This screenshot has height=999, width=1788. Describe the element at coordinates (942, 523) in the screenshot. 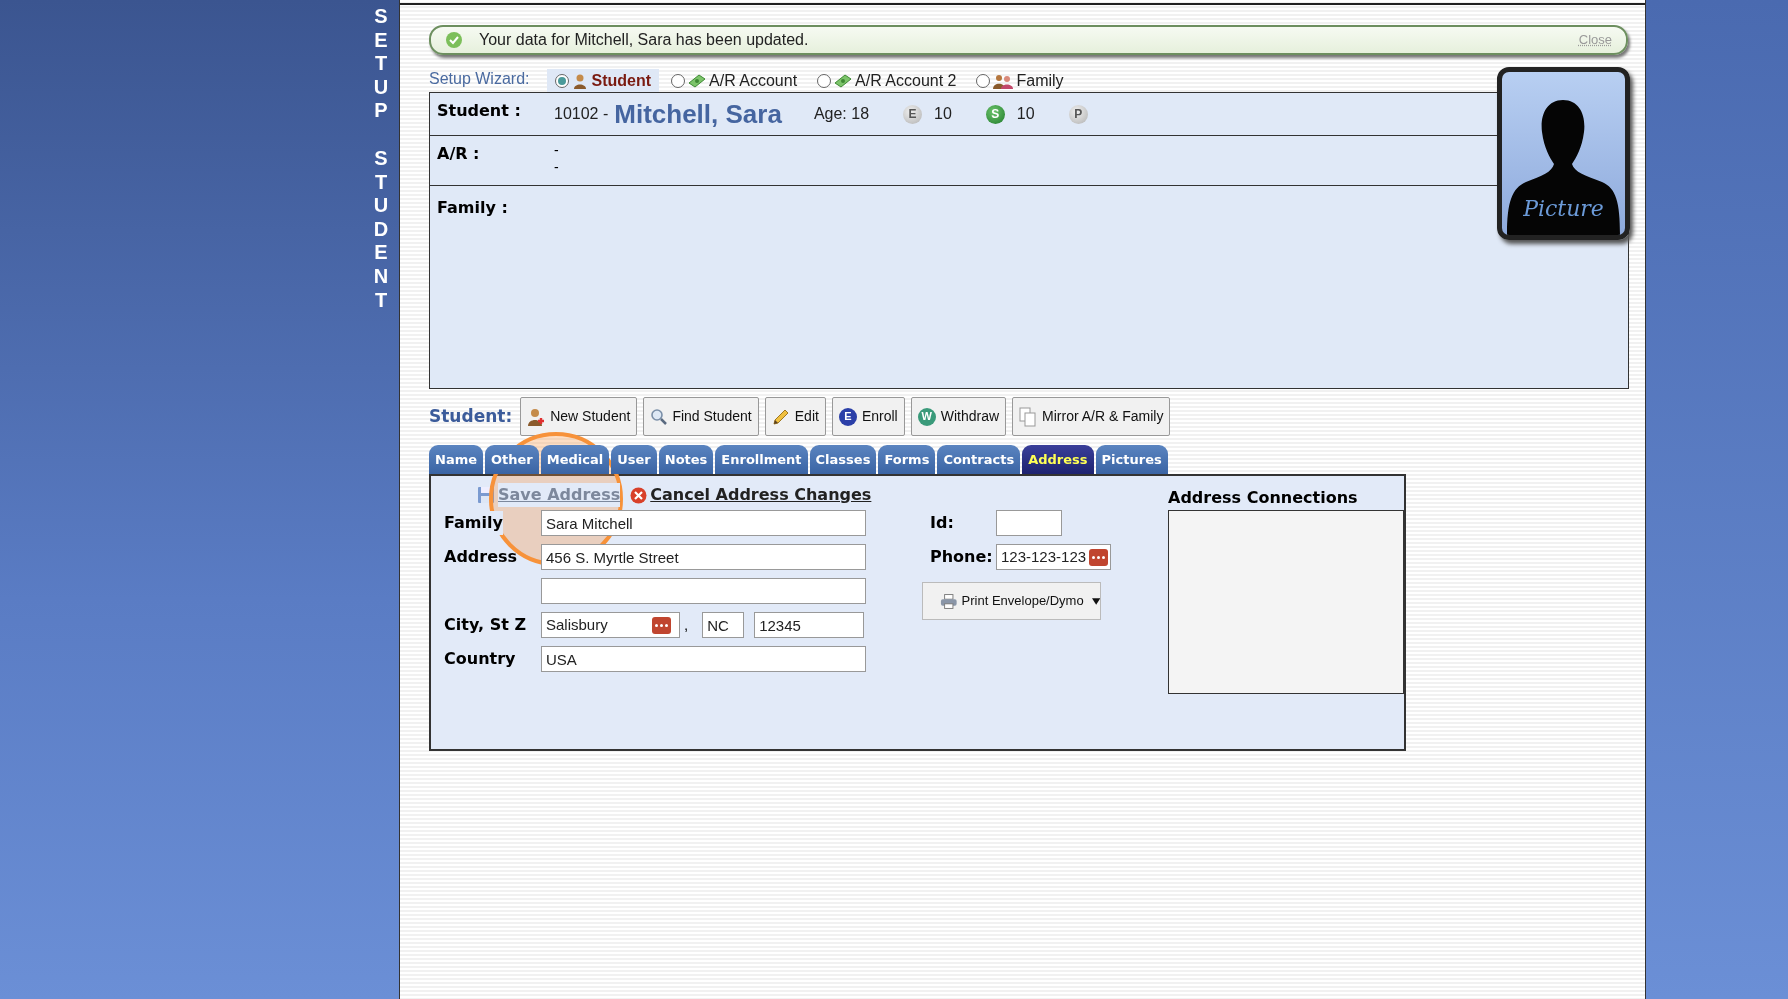

I see `field-label: Id:` at that location.